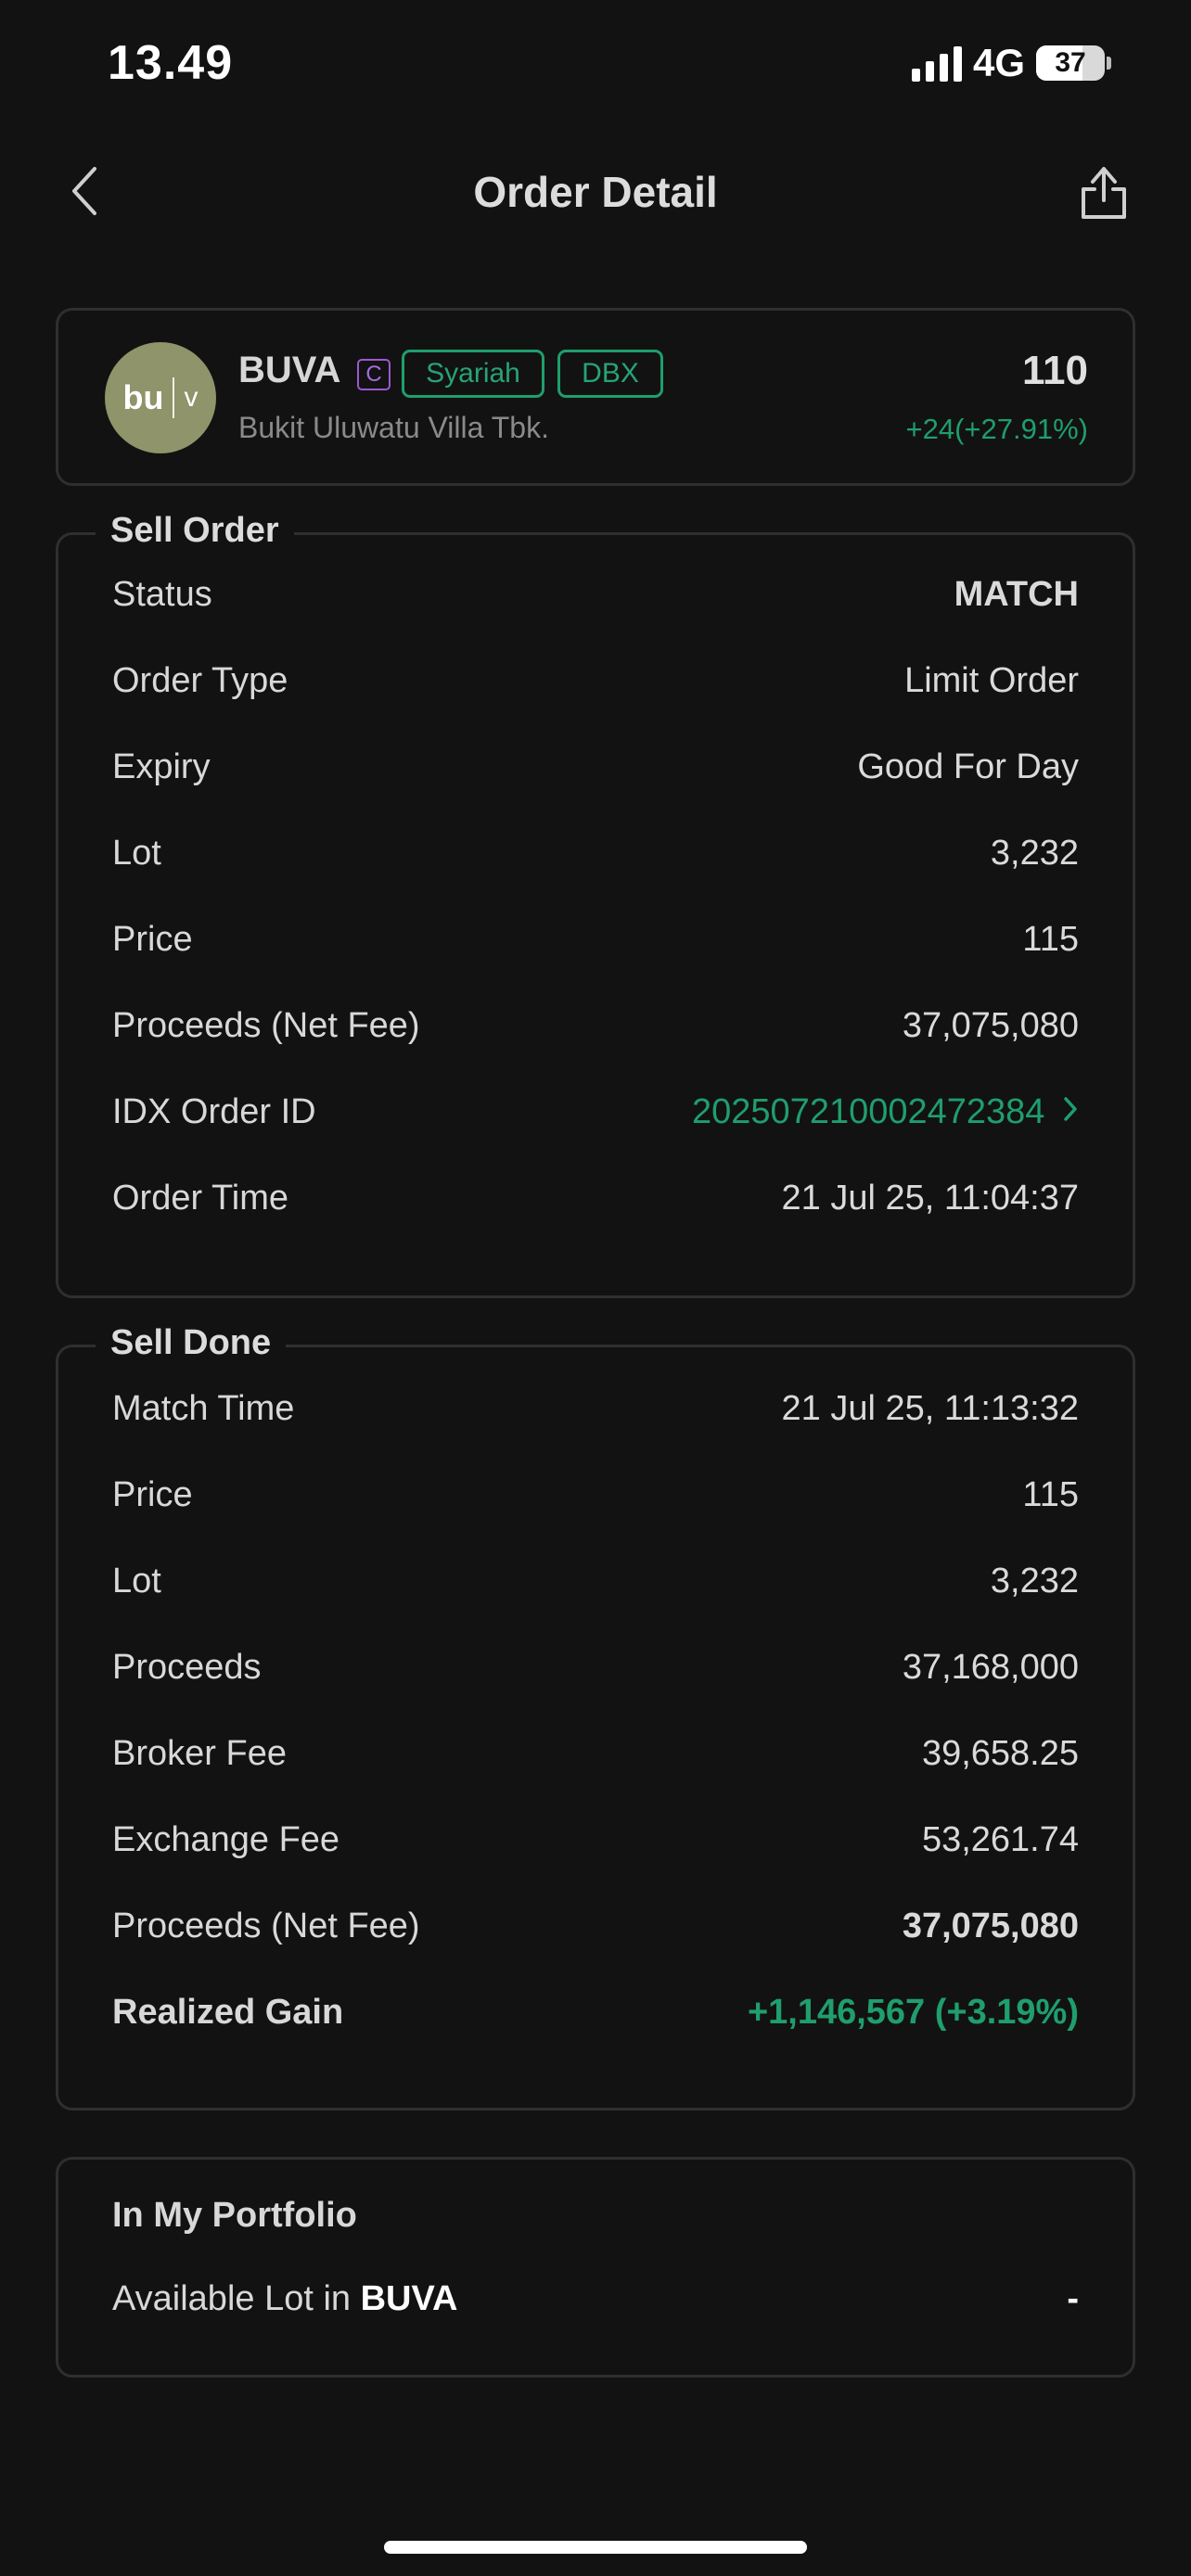 This screenshot has width=1191, height=2576. I want to click on row-value: 39,658.25, so click(1000, 1753).